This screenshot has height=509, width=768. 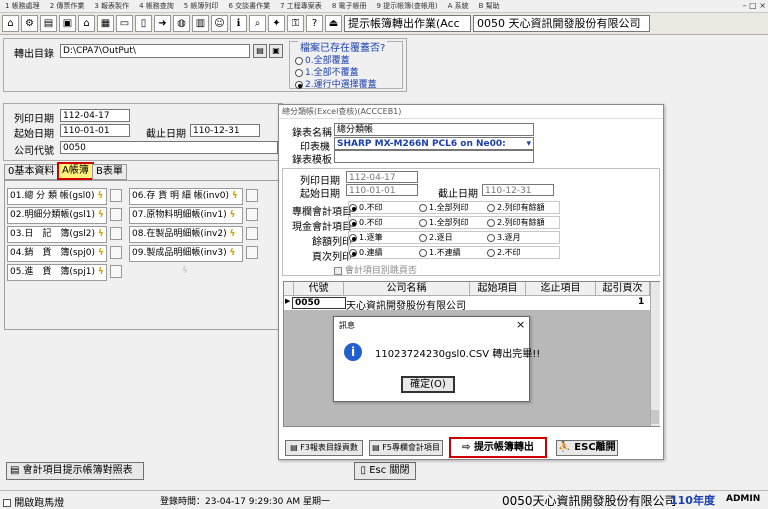 What do you see at coordinates (200, 23) in the screenshot?
I see `calendar-icon: ▥` at bounding box center [200, 23].